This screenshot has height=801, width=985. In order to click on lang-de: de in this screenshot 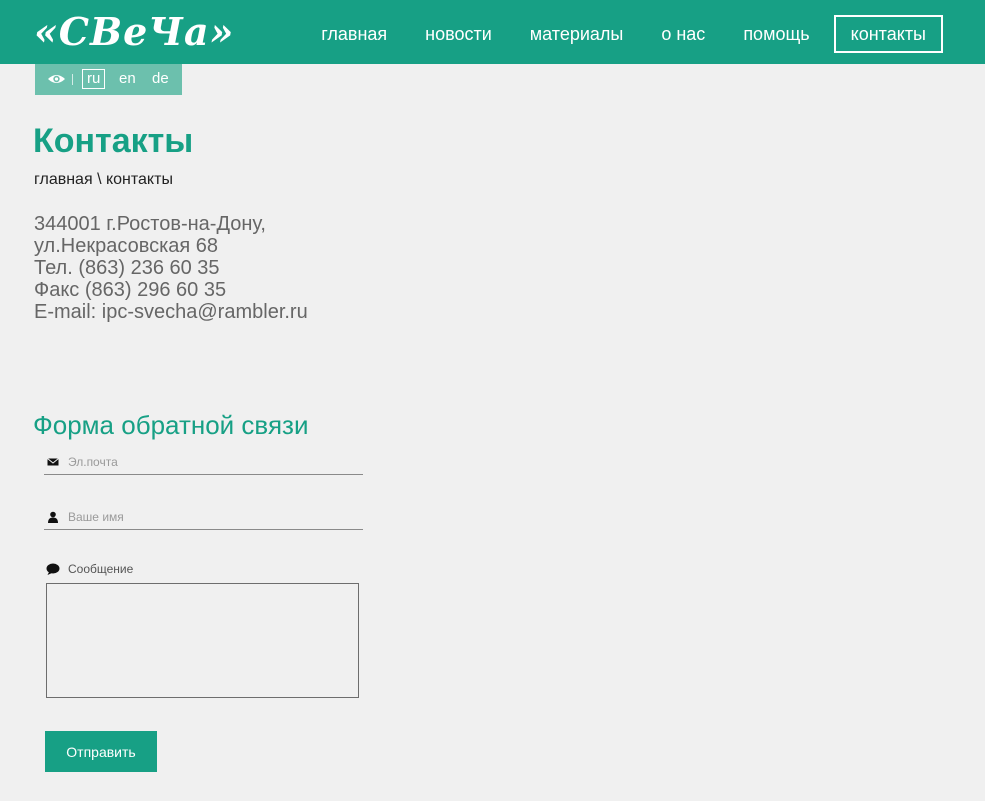, I will do `click(160, 79)`.